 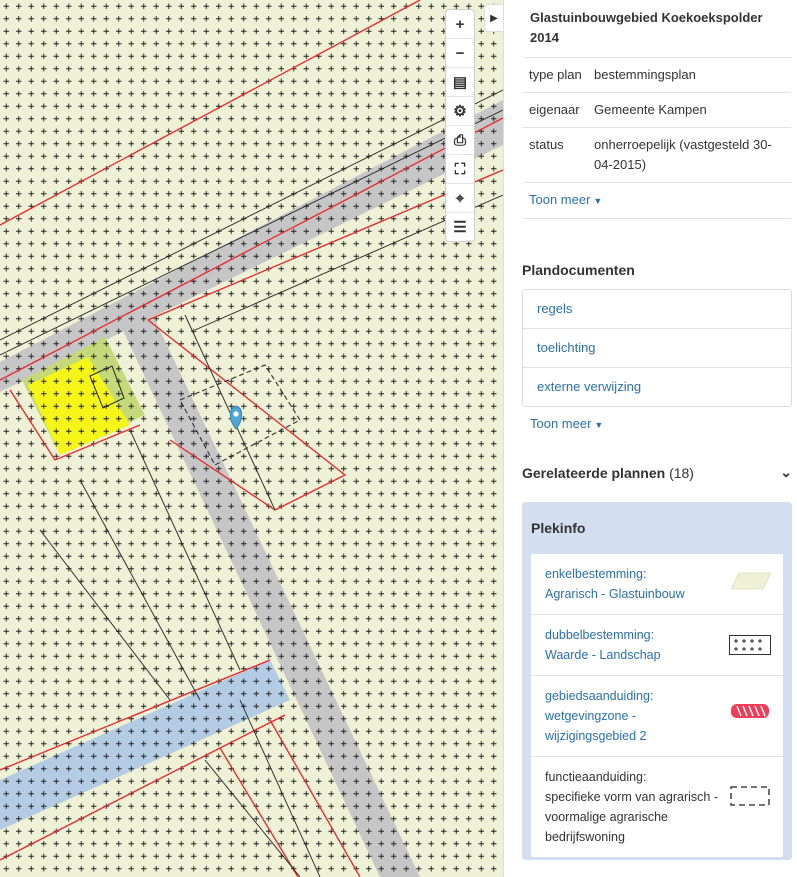 What do you see at coordinates (560, 199) in the screenshot?
I see `show-more-label: Toon meer` at bounding box center [560, 199].